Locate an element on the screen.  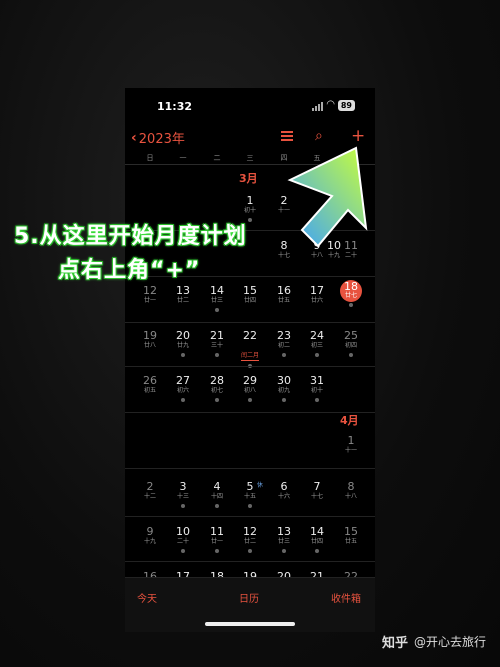
author-handle: @开心去旅行 is located at coordinates (449, 642).